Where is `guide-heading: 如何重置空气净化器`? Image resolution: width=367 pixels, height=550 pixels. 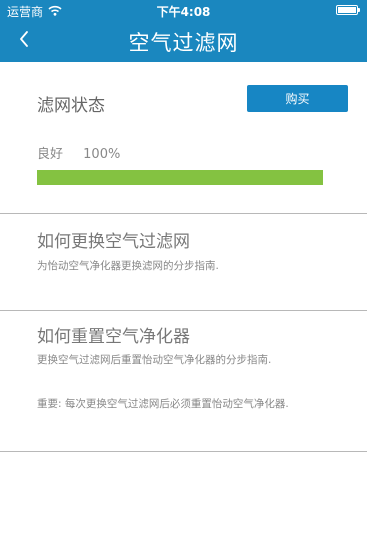 guide-heading: 如何重置空气净化器 is located at coordinates (113, 337).